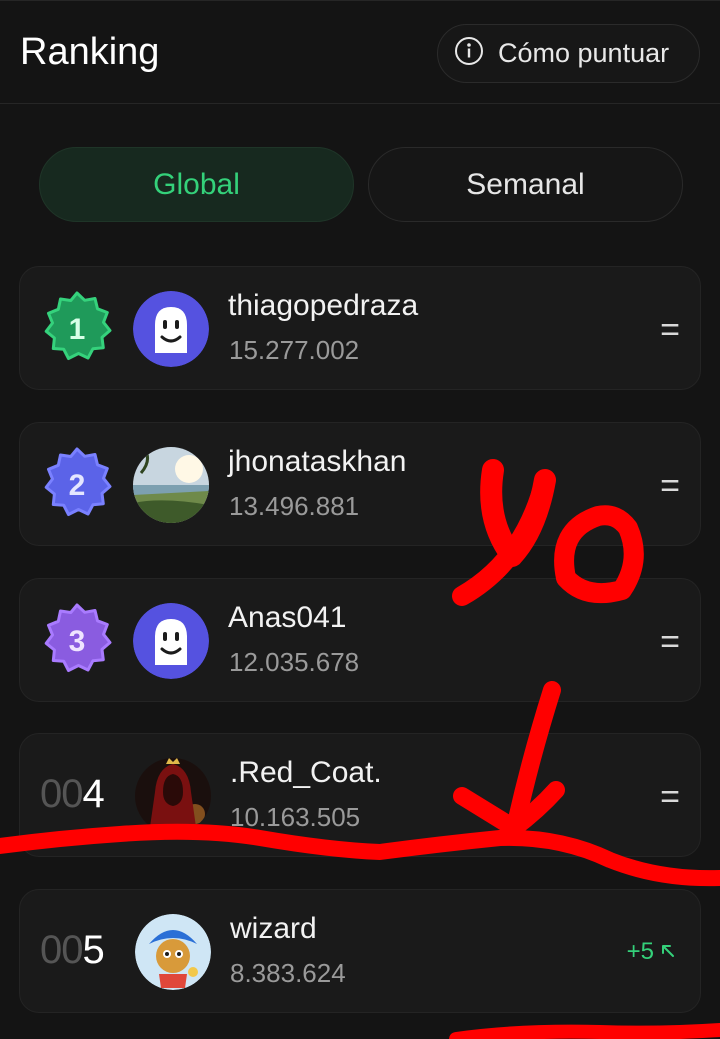 The height and width of the screenshot is (1039, 720). What do you see at coordinates (295, 817) in the screenshot?
I see `player-score: 10.163.505` at bounding box center [295, 817].